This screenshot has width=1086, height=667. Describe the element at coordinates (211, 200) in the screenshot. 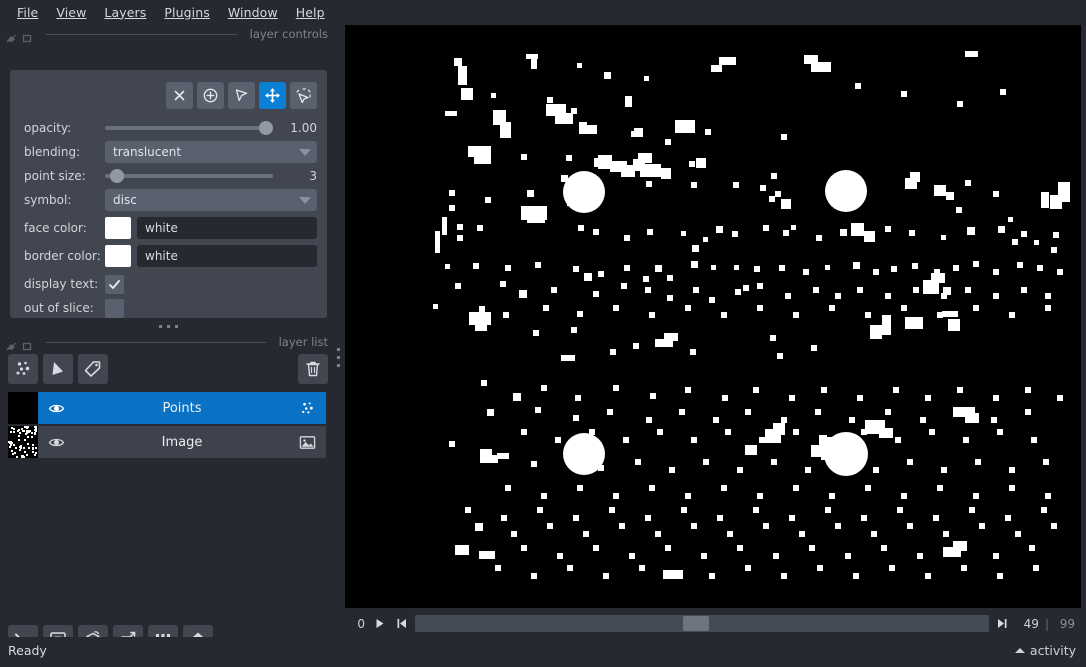

I see `symbol-select: disc` at that location.